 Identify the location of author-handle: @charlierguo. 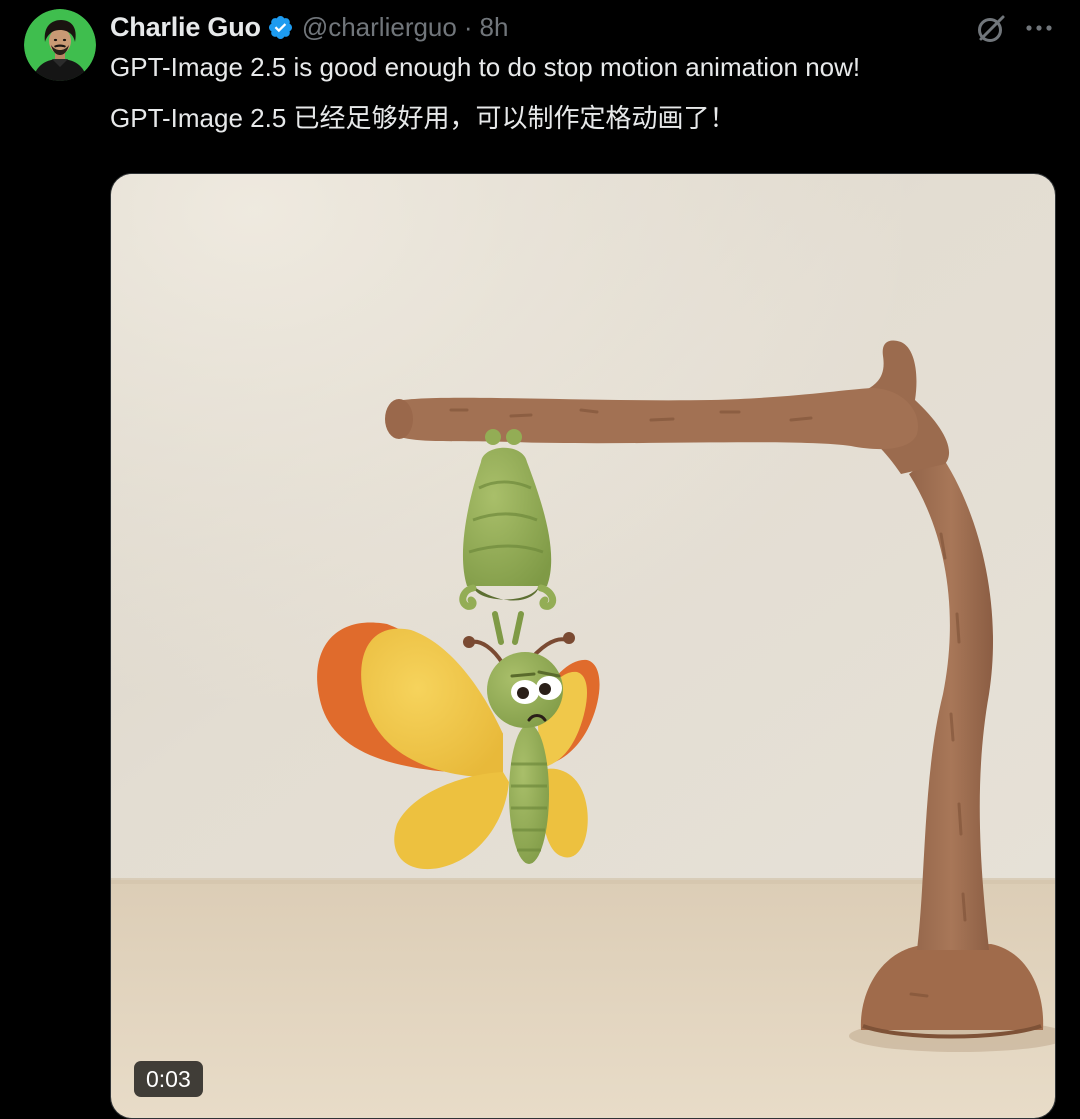
(379, 27).